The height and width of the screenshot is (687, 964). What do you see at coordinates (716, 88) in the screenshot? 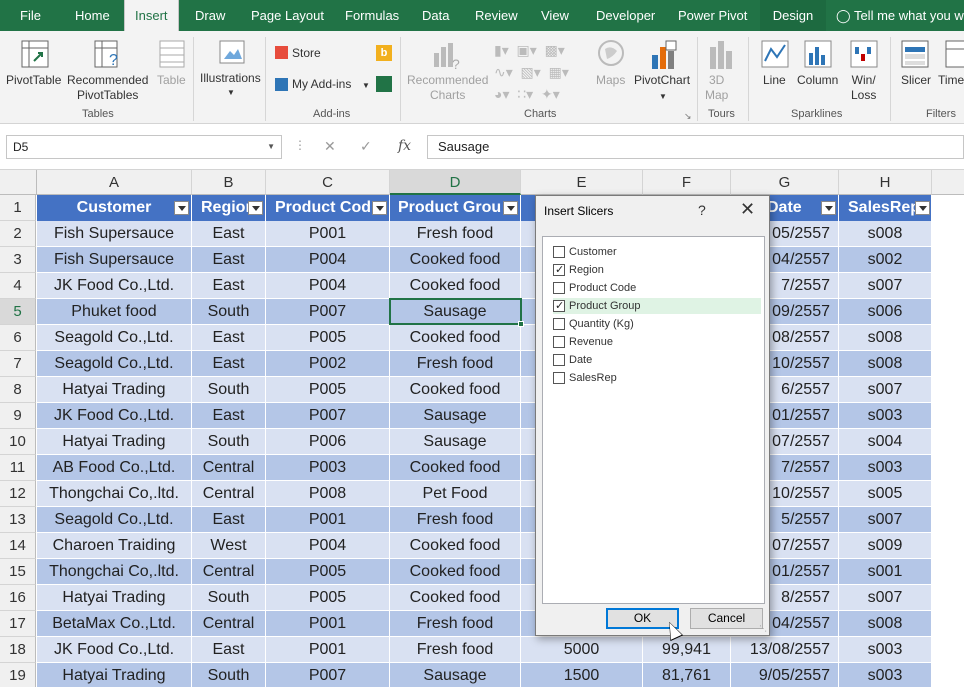
I see `3d-map-button: 3D Map` at bounding box center [716, 88].